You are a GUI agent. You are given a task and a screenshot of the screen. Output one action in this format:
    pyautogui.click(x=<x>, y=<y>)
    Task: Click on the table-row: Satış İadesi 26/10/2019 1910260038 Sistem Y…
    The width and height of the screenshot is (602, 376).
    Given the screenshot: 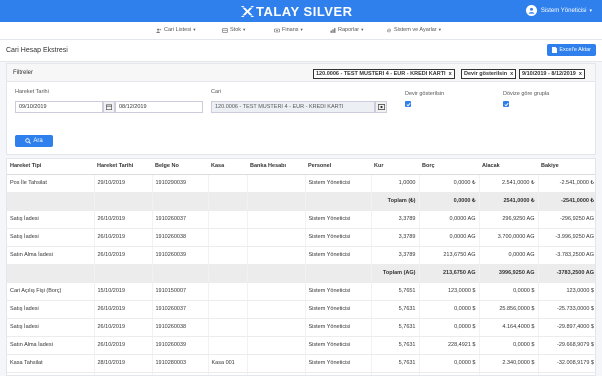 What is the action you would take?
    pyautogui.click(x=301, y=327)
    